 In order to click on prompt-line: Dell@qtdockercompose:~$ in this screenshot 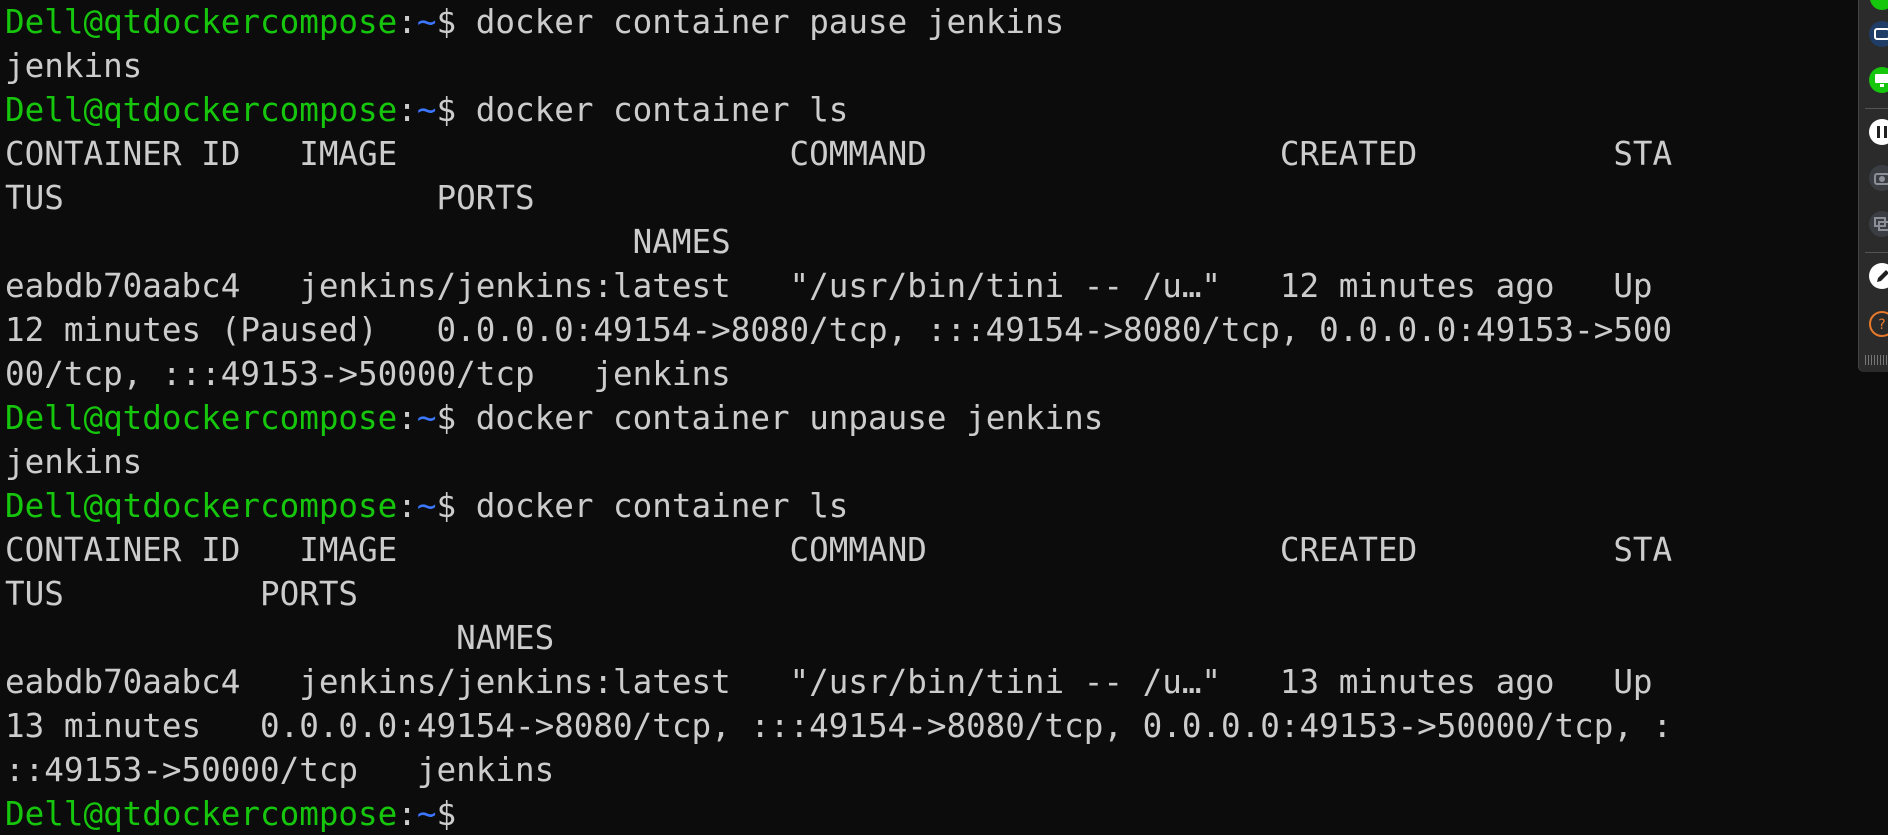, I will do `click(838, 813)`.